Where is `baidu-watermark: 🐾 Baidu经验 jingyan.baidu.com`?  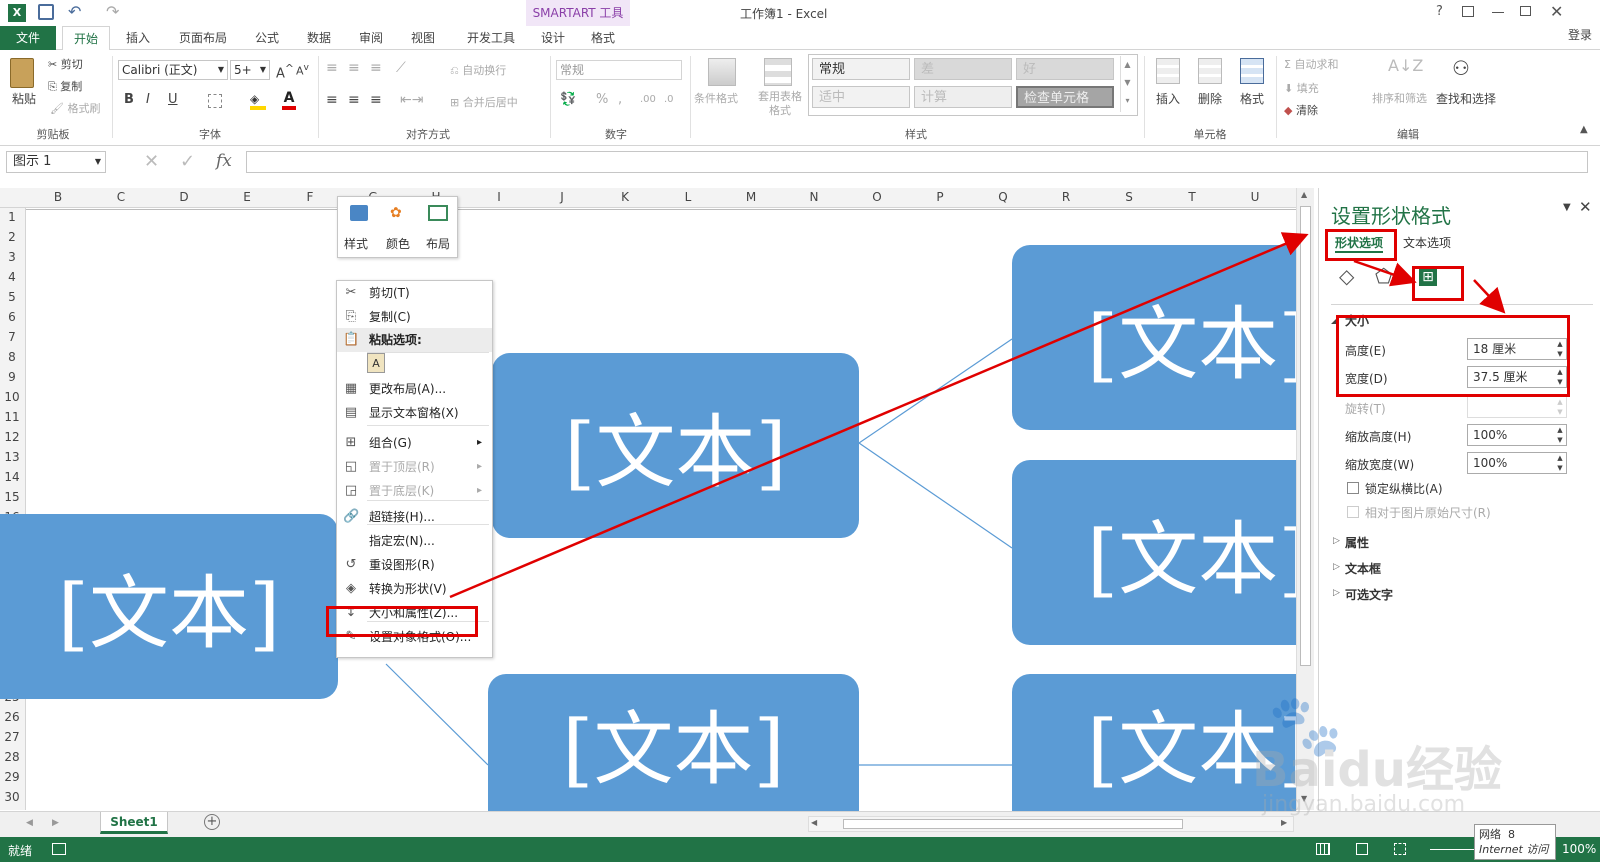 baidu-watermark: 🐾 Baidu经验 jingyan.baidu.com is located at coordinates (1402, 755).